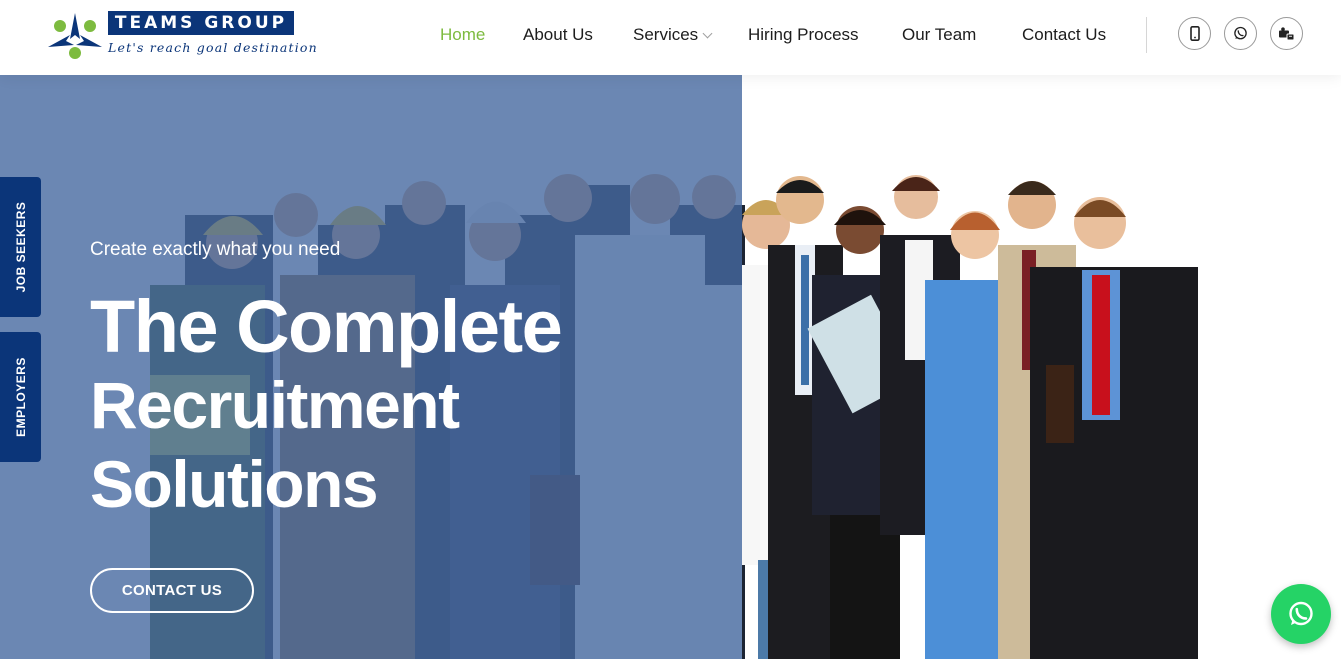  I want to click on phone-icon, so click(1194, 33).